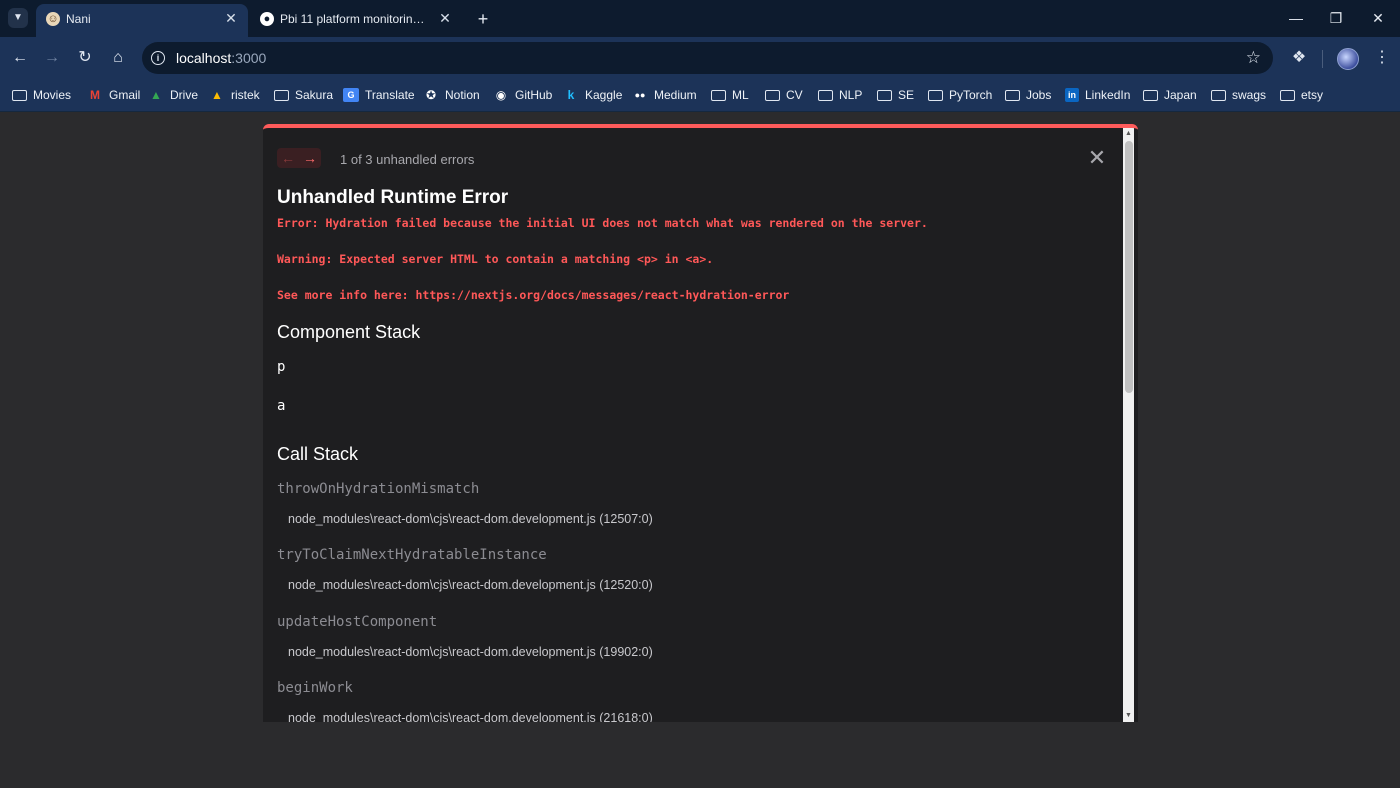 The width and height of the screenshot is (1400, 788). What do you see at coordinates (1301, 95) in the screenshot?
I see `bookmark-etsy: etsy` at bounding box center [1301, 95].